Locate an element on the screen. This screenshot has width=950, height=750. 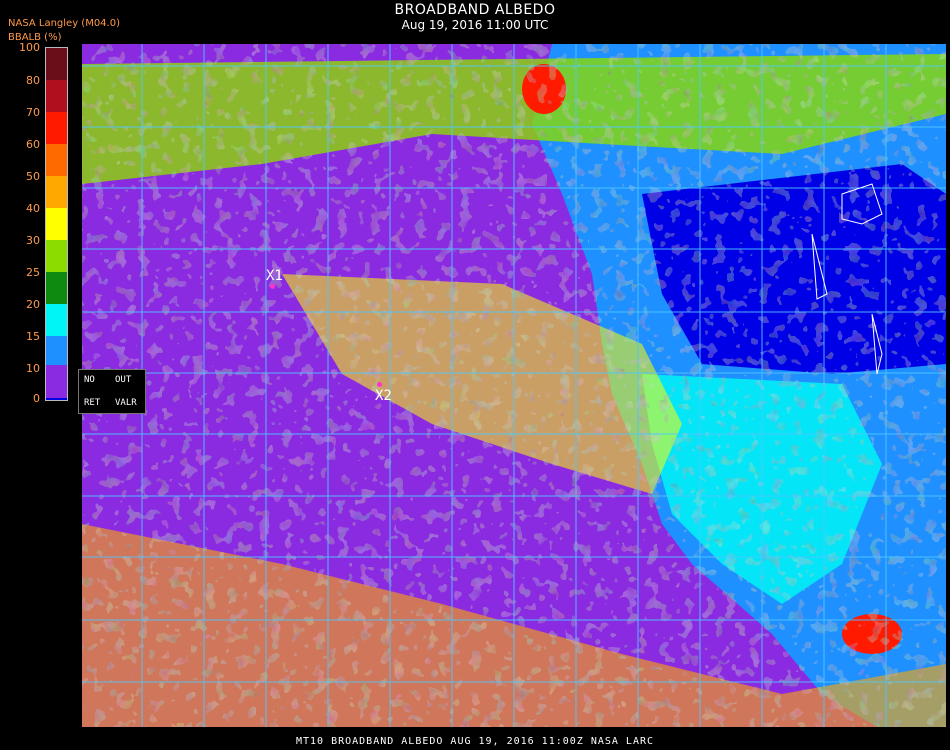
page-title: BROADBAND ALBEDO is located at coordinates (475, 10).